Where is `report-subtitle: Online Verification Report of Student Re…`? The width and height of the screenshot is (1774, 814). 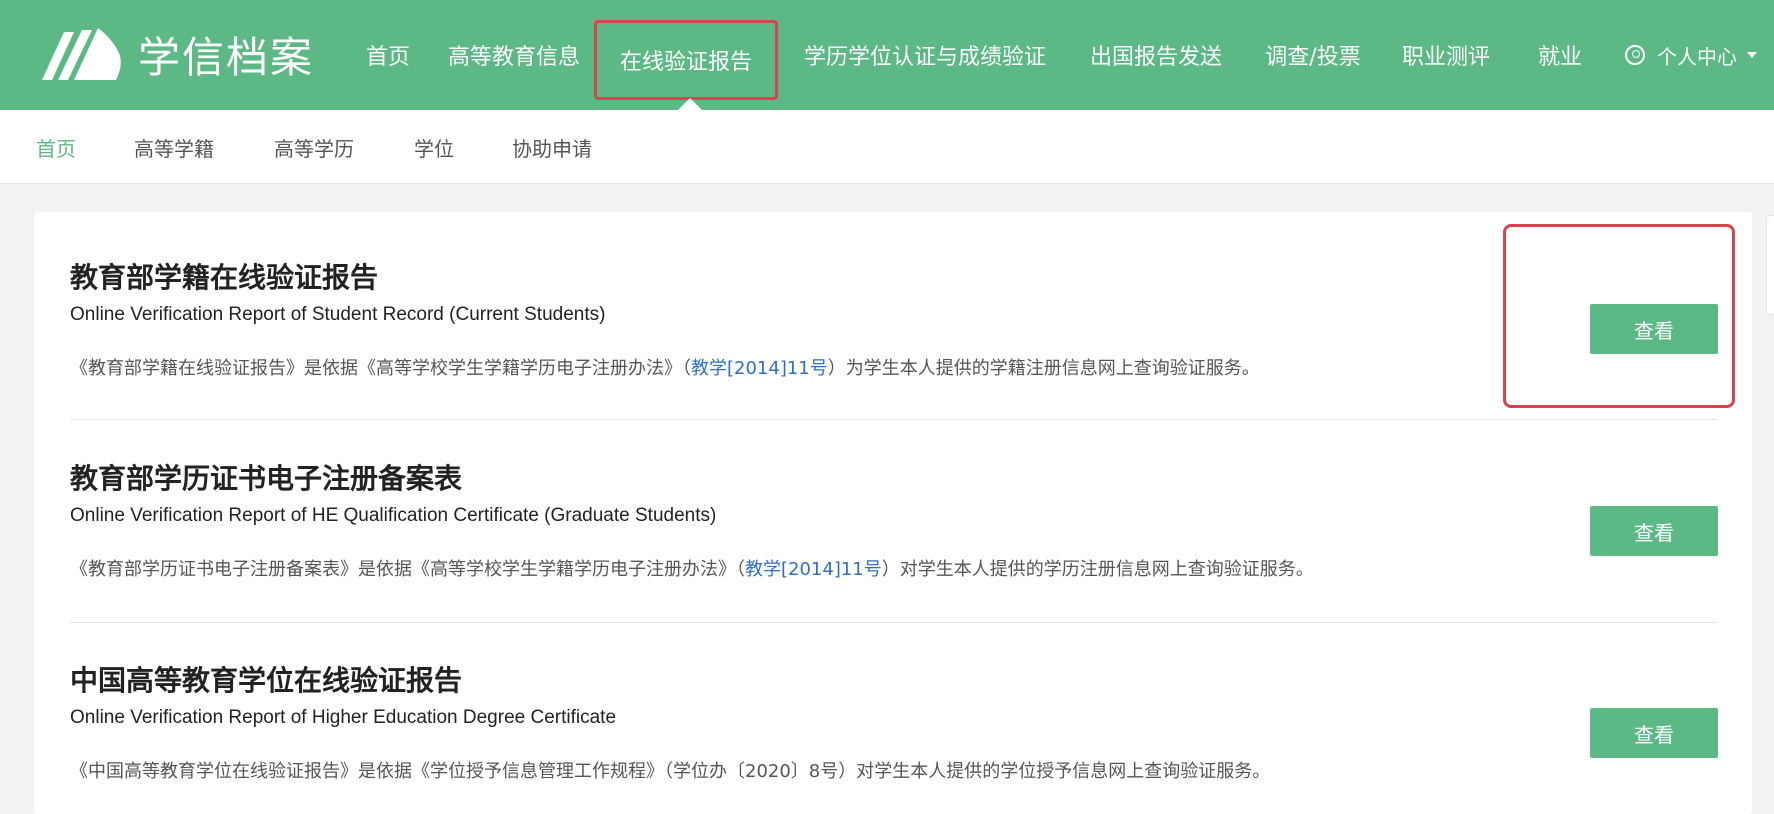 report-subtitle: Online Verification Report of Student Re… is located at coordinates (338, 314).